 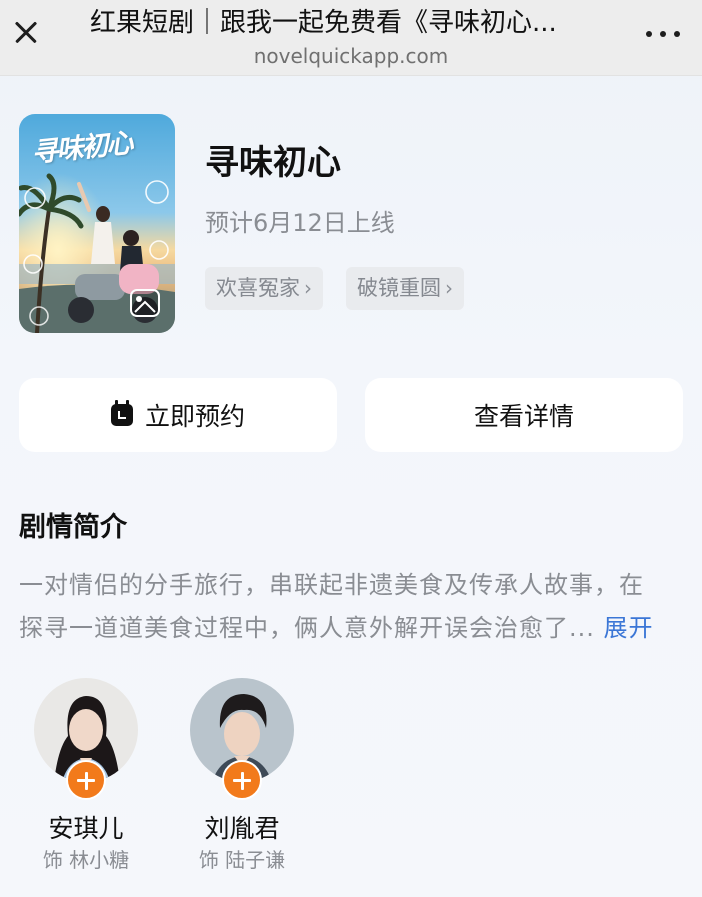 What do you see at coordinates (351, 56) in the screenshot?
I see `page-url: novelquickapp.com` at bounding box center [351, 56].